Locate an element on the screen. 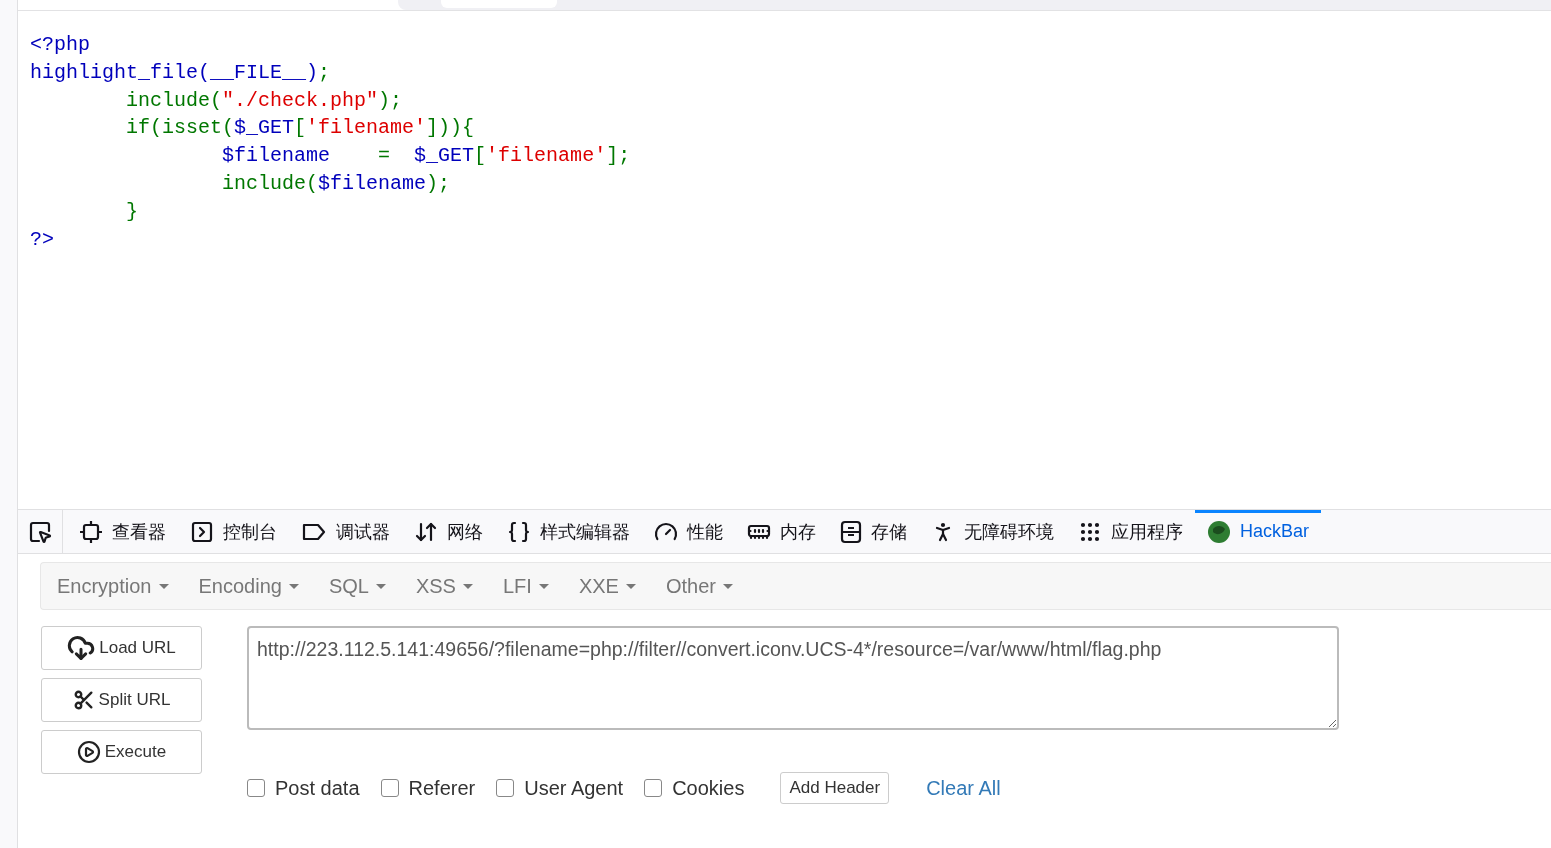 This screenshot has width=1551, height=848. option-checkbox: Post data is located at coordinates (303, 788).